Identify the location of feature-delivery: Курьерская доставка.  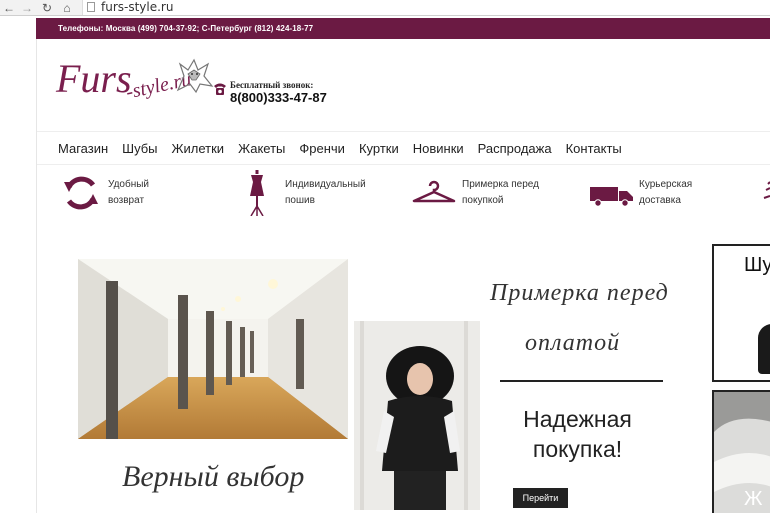
(694, 193).